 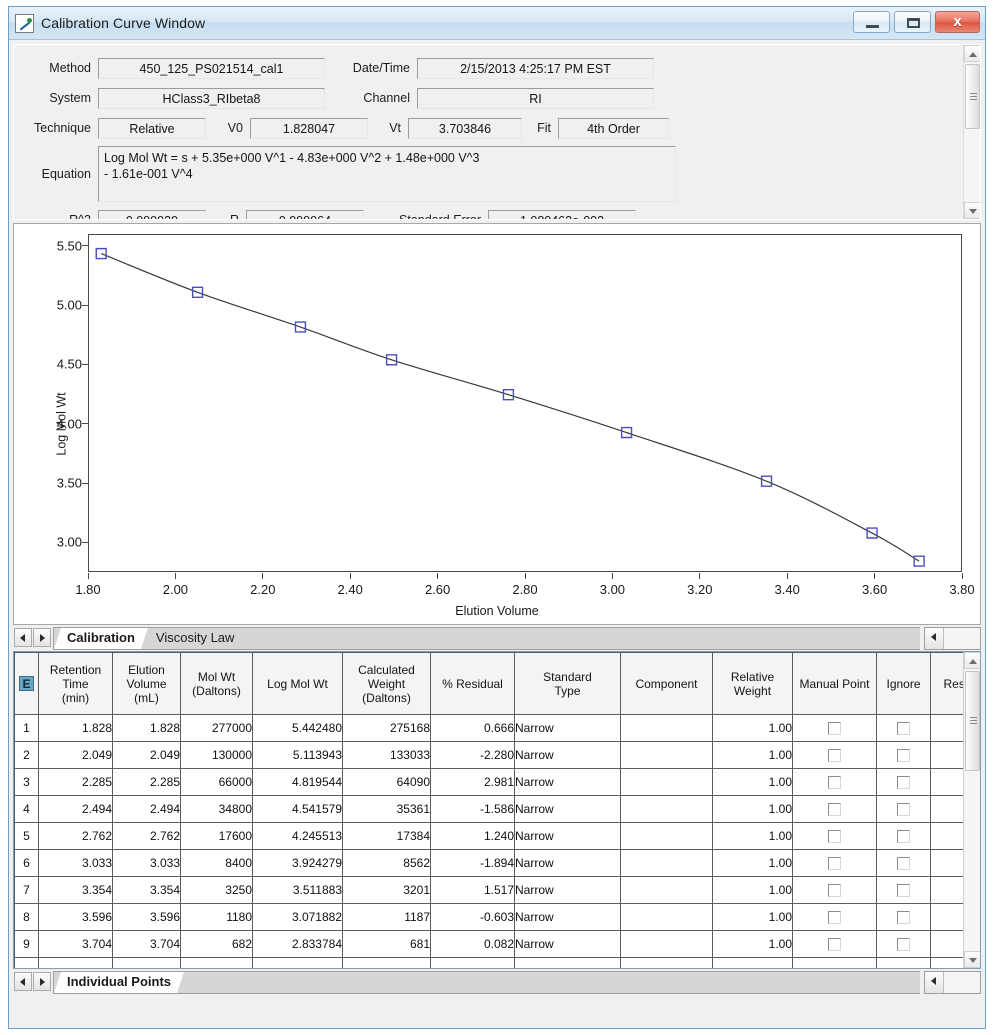 I want to click on scroll-down-button, so click(x=972, y=210).